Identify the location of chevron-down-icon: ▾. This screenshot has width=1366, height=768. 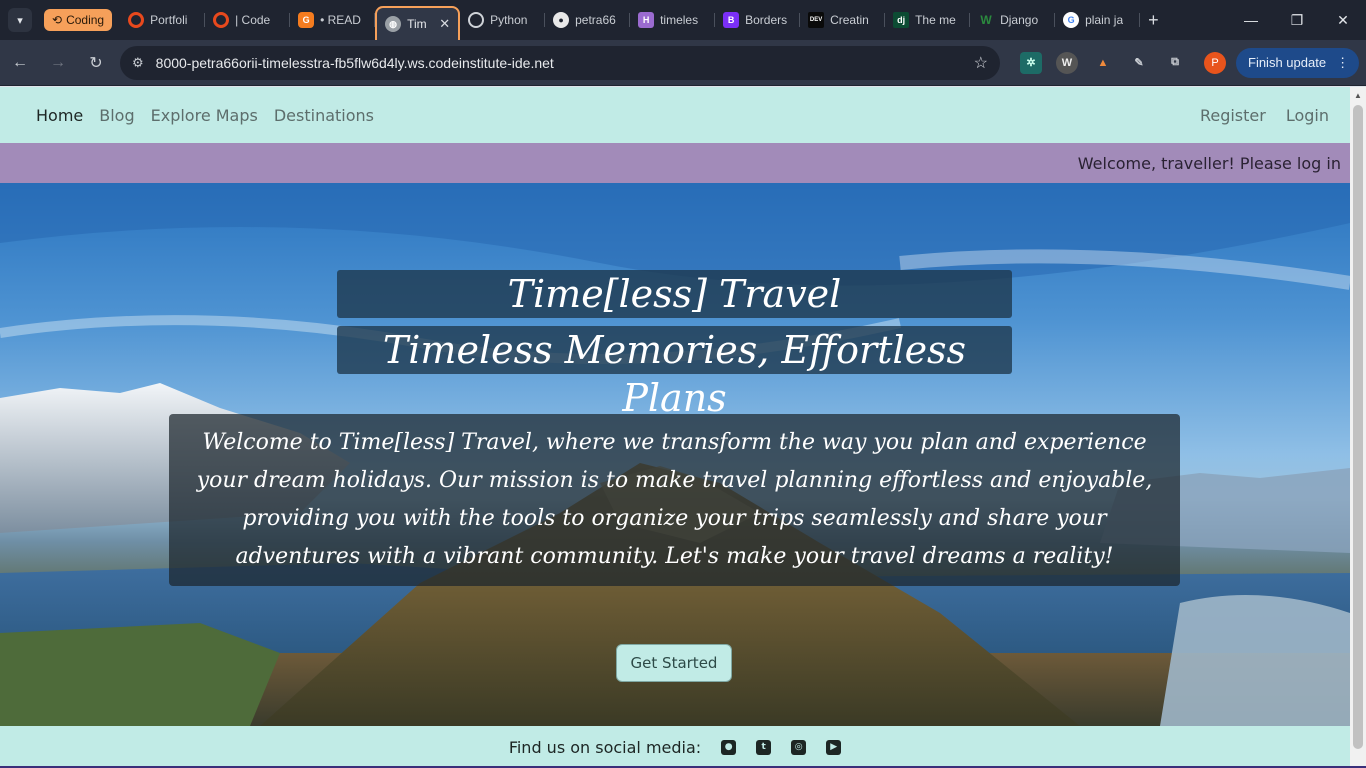
(20, 20).